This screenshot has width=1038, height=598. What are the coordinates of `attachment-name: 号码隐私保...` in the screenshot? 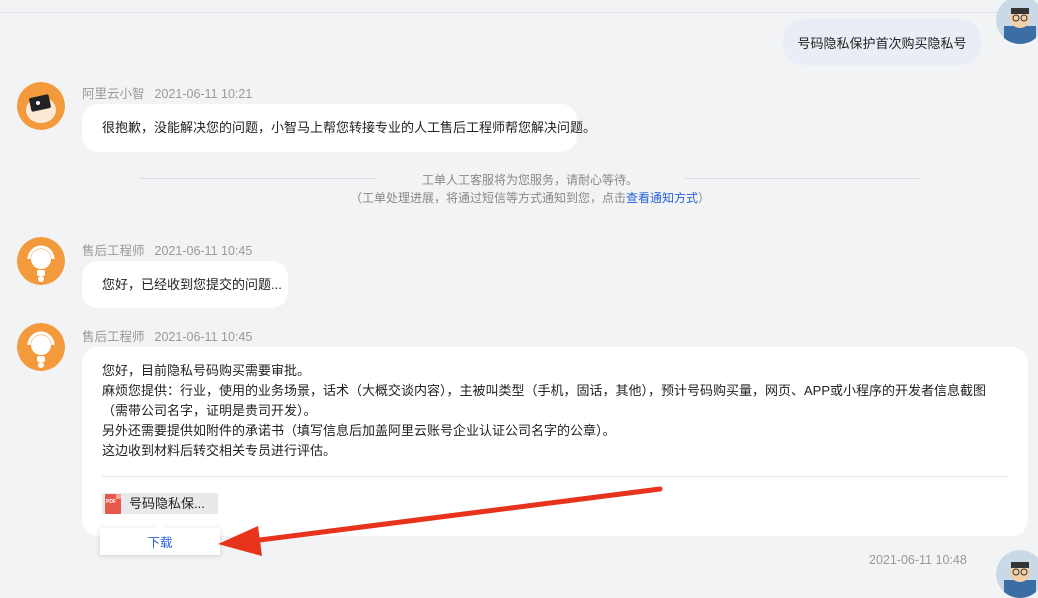 It's located at (167, 503).